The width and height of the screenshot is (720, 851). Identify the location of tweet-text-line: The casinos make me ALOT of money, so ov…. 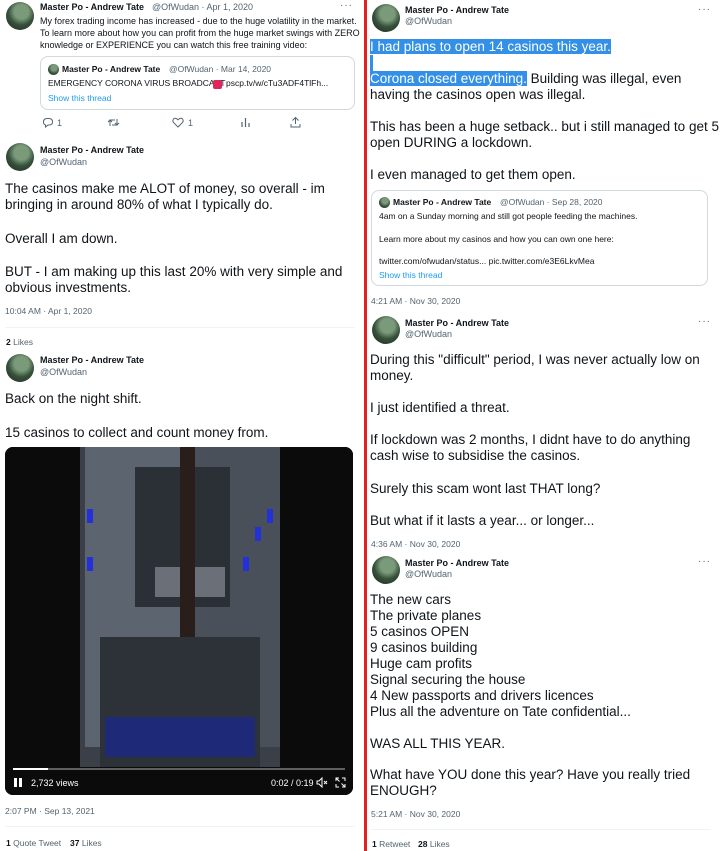
(165, 188).